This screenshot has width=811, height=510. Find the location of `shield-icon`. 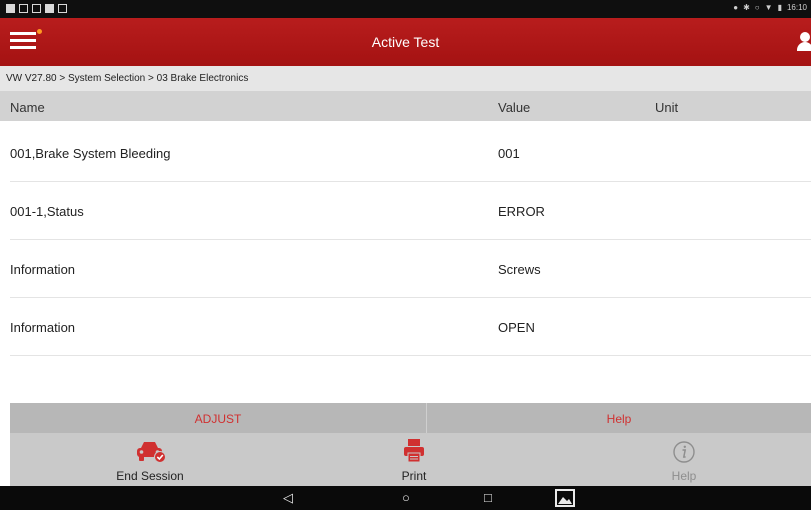

shield-icon is located at coordinates (36, 8).